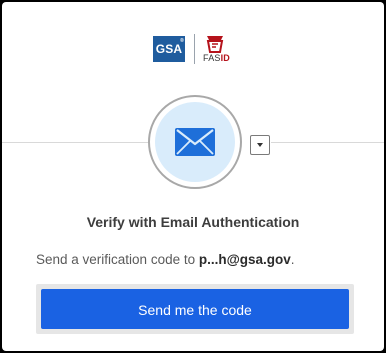 The width and height of the screenshot is (386, 353). What do you see at coordinates (225, 58) in the screenshot?
I see `fasid-suffix: ID` at bounding box center [225, 58].